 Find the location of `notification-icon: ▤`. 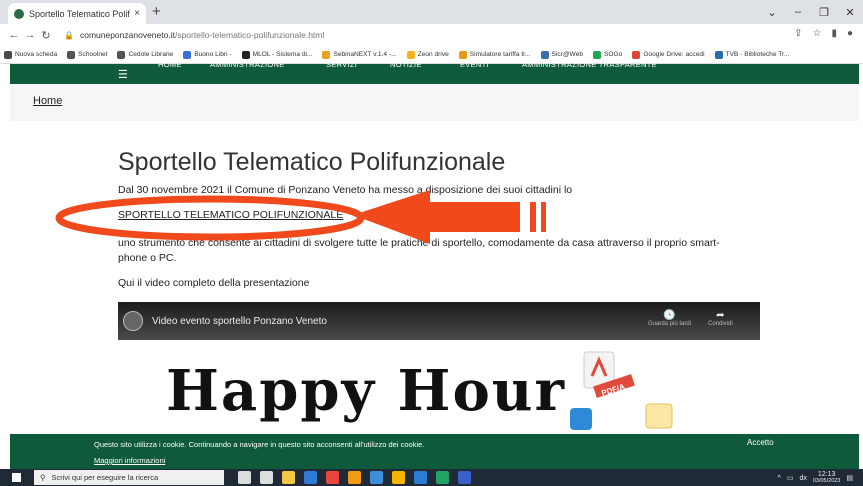

notification-icon: ▤ is located at coordinates (849, 478).